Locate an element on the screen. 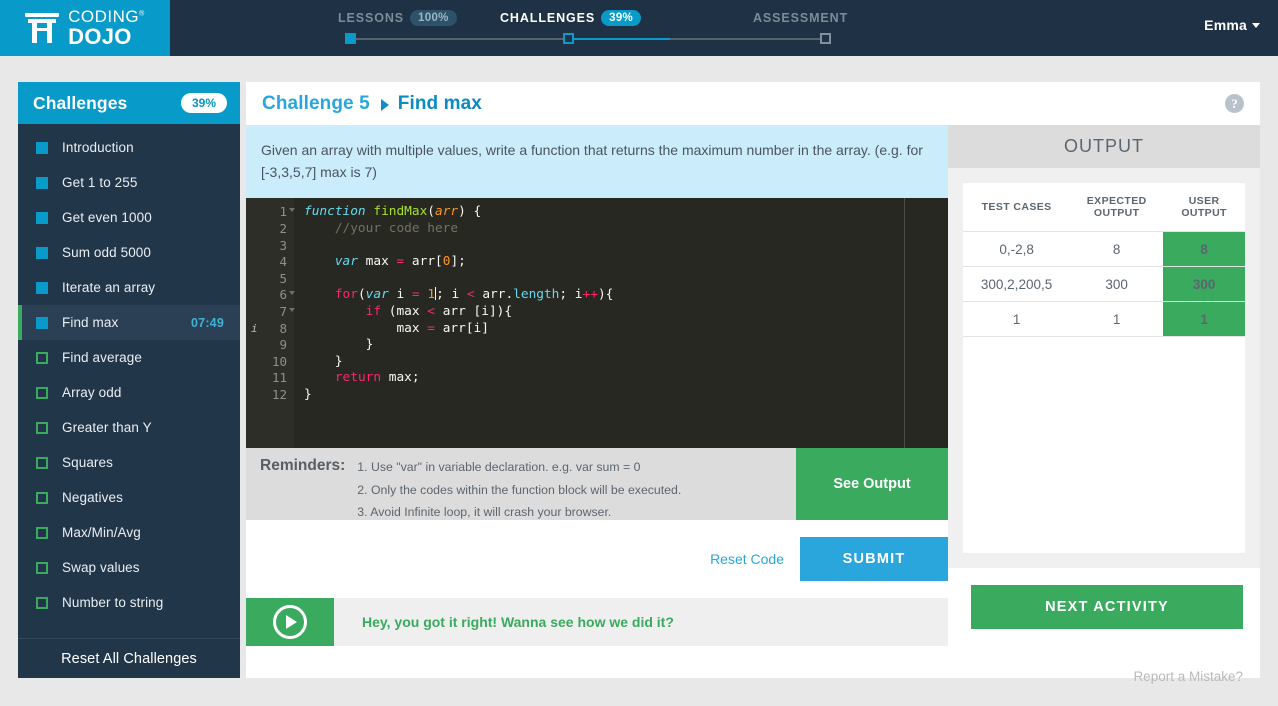 This screenshot has height=706, width=1278. sidebar-item-negatives: Negatives is located at coordinates (129, 497).